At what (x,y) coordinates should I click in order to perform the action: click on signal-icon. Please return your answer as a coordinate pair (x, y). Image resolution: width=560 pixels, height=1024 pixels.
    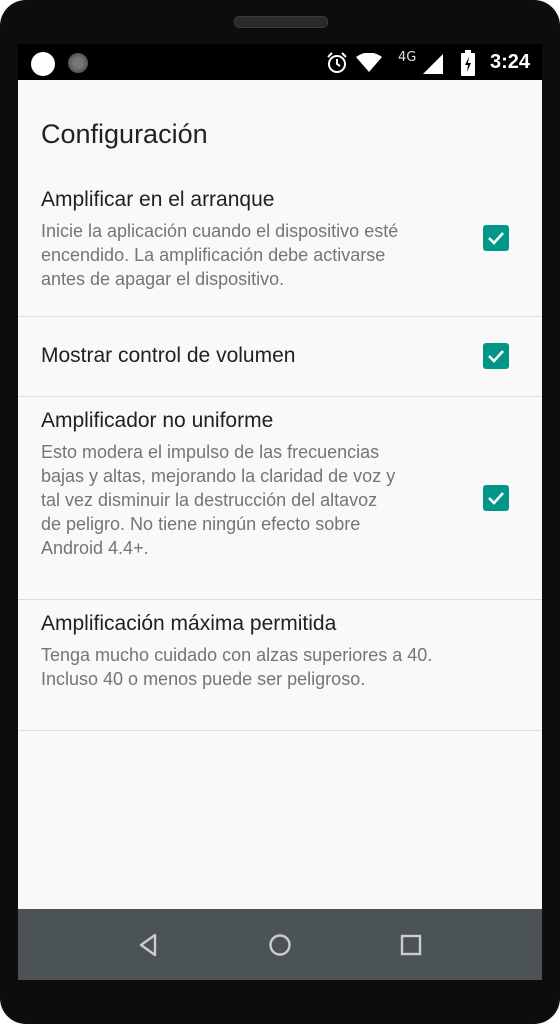
    Looking at the image, I should click on (433, 64).